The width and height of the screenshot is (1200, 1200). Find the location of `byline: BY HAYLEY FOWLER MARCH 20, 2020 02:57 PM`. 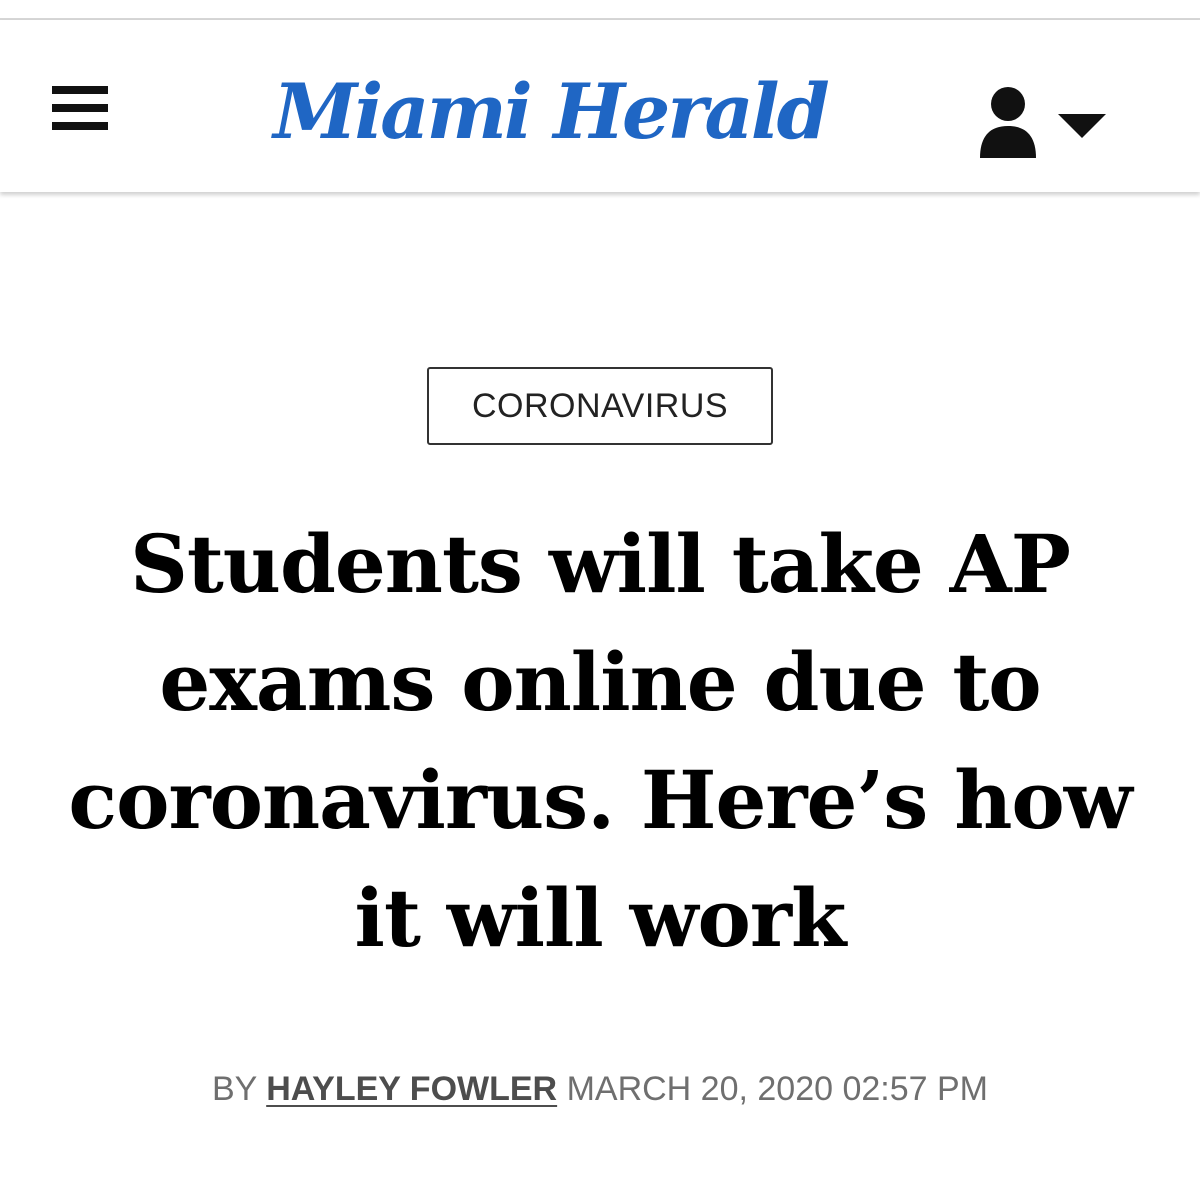

byline: BY HAYLEY FOWLER MARCH 20, 2020 02:57 PM is located at coordinates (600, 1089).